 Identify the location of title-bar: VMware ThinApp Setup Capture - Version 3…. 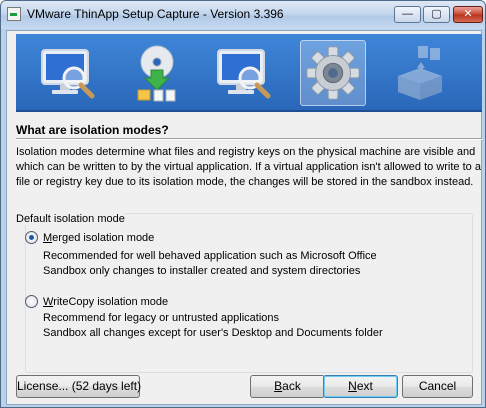
(243, 15).